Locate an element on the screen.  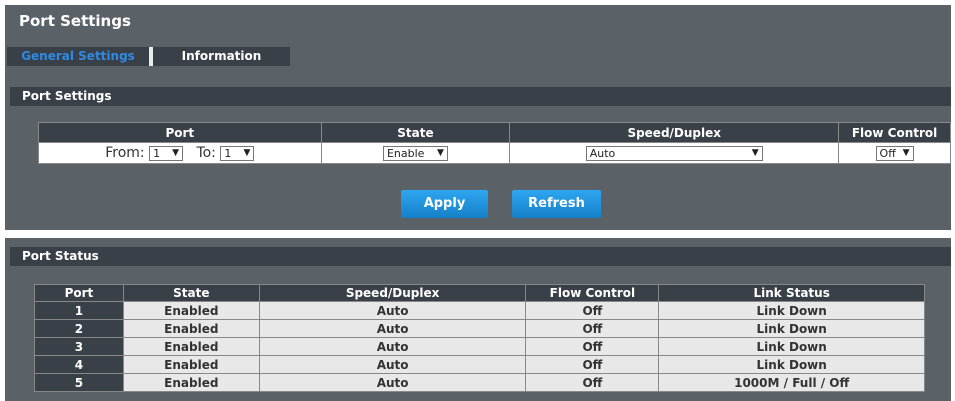
state-select: Enable ▼ is located at coordinates (415, 153).